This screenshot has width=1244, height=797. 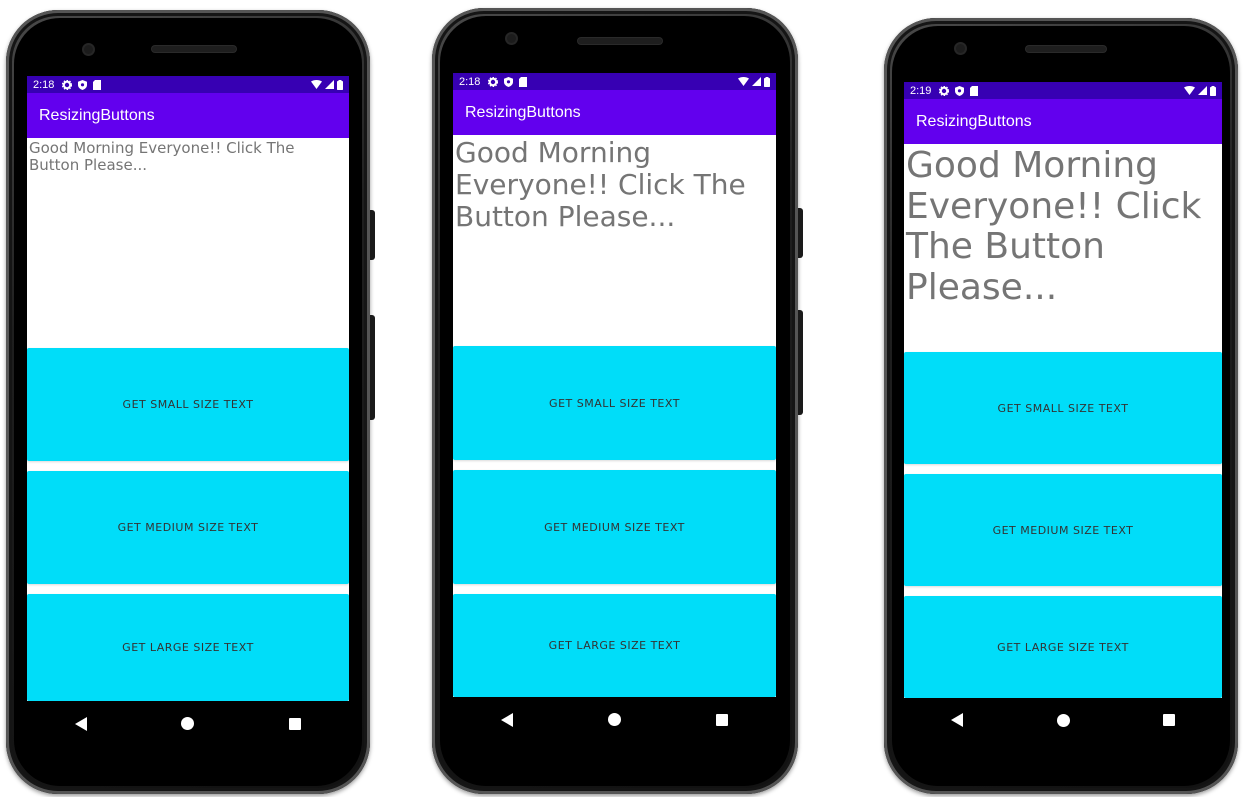 What do you see at coordinates (921, 90) in the screenshot?
I see `status-time: 2:19` at bounding box center [921, 90].